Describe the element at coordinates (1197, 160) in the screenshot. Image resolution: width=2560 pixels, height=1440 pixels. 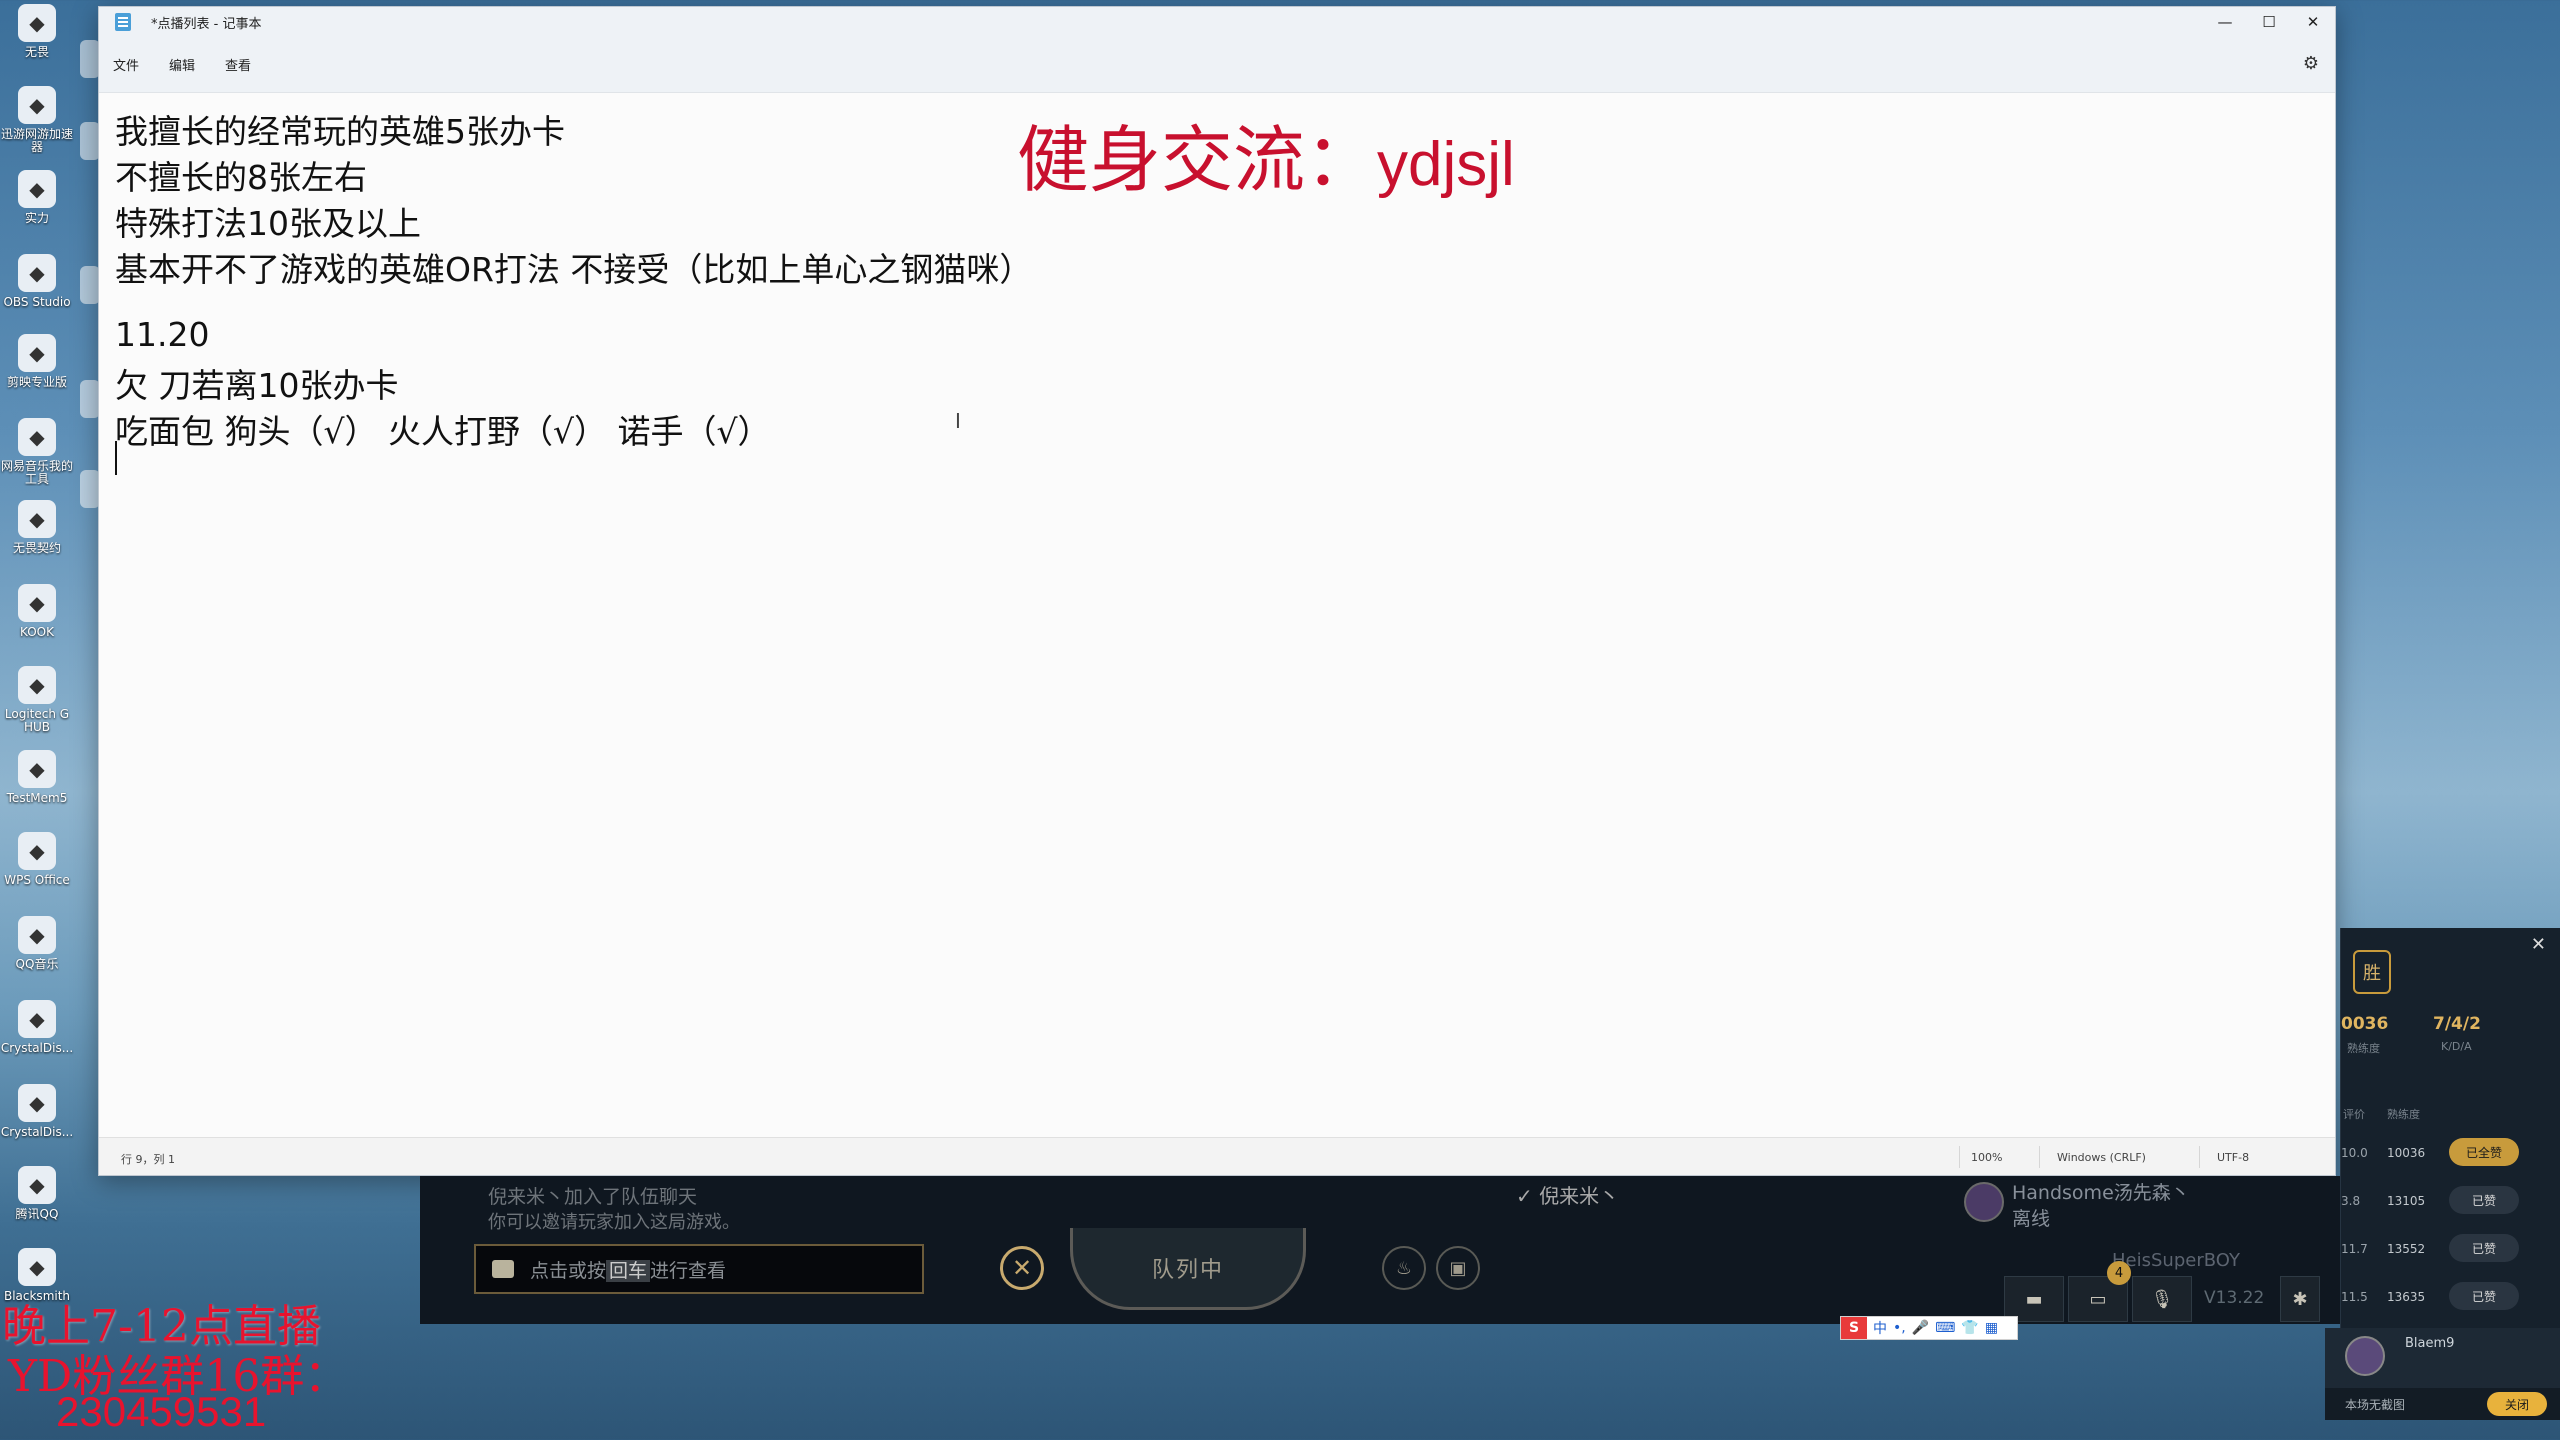
I see `promo-label: 健身交流：` at that location.